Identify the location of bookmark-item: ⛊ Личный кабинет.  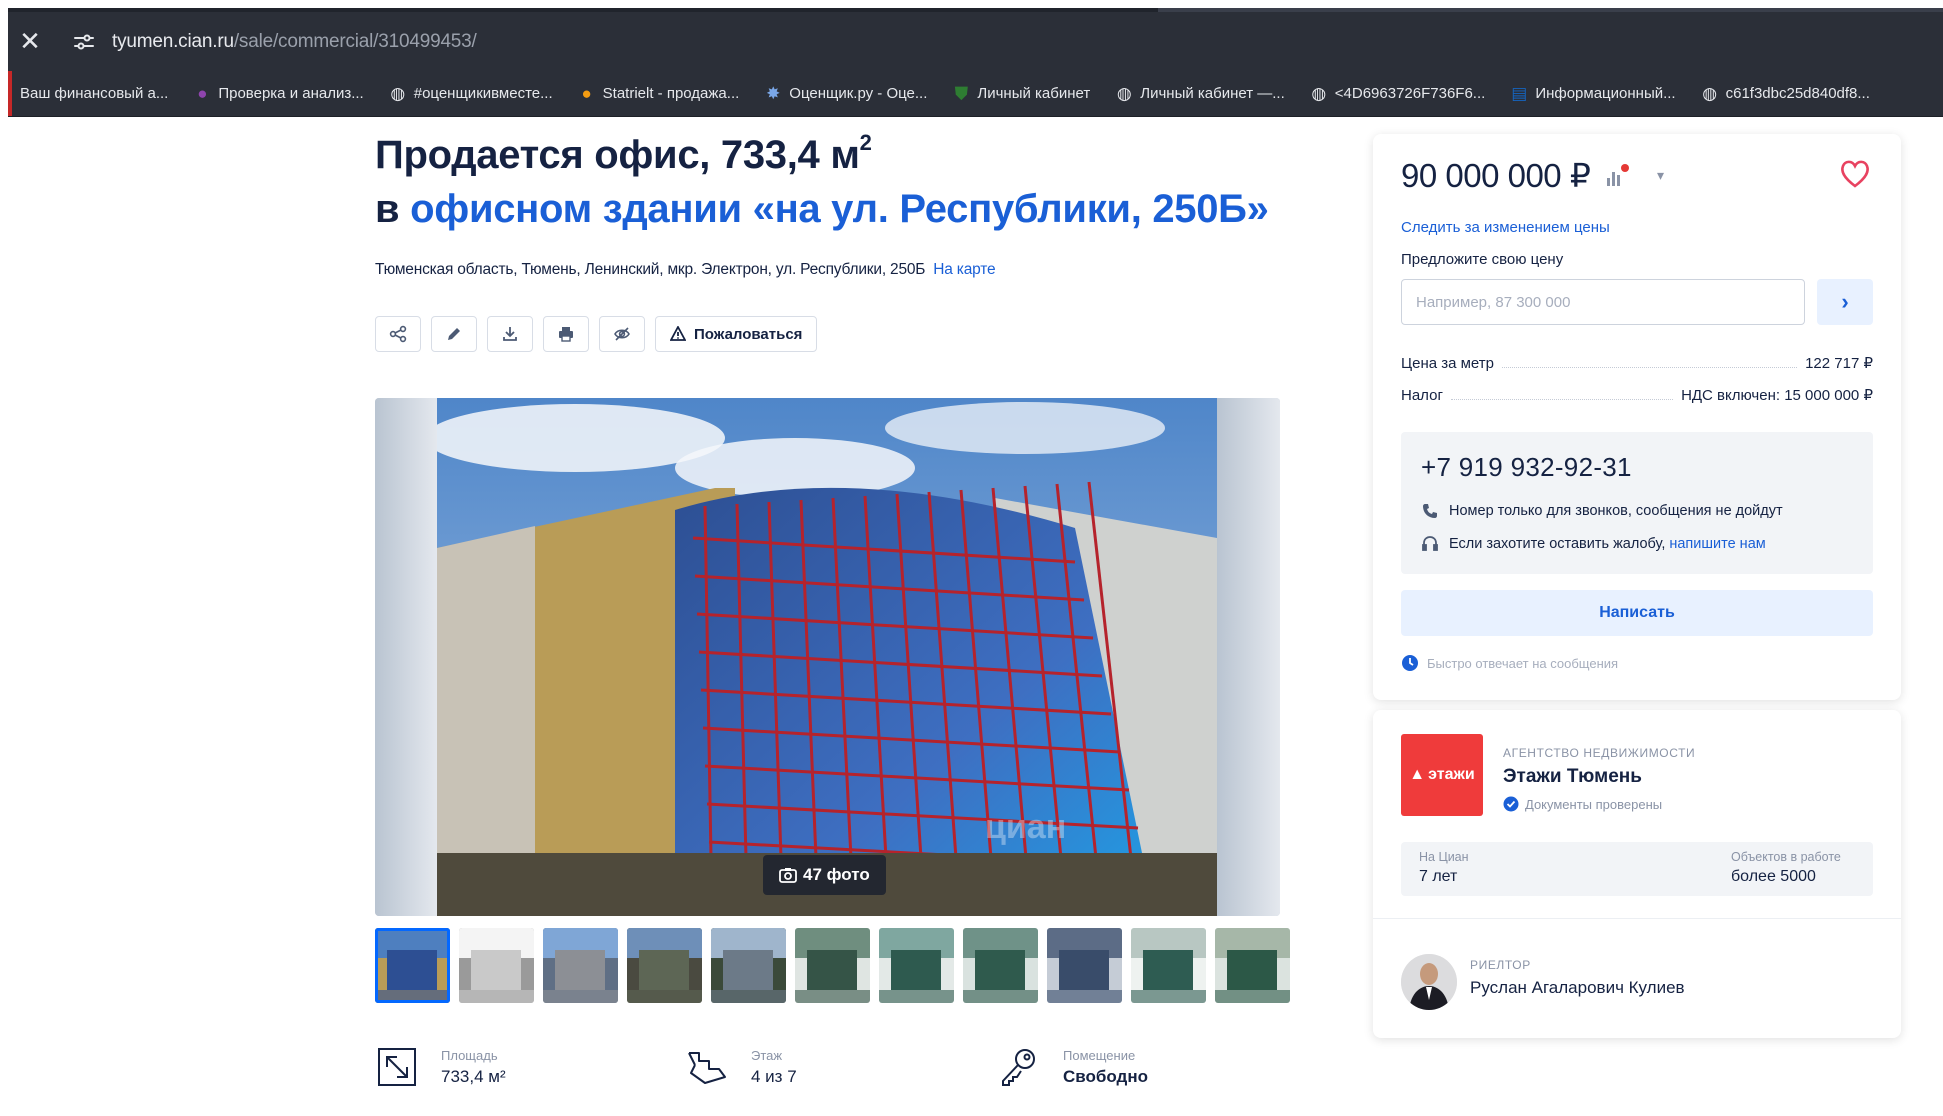
(1021, 93).